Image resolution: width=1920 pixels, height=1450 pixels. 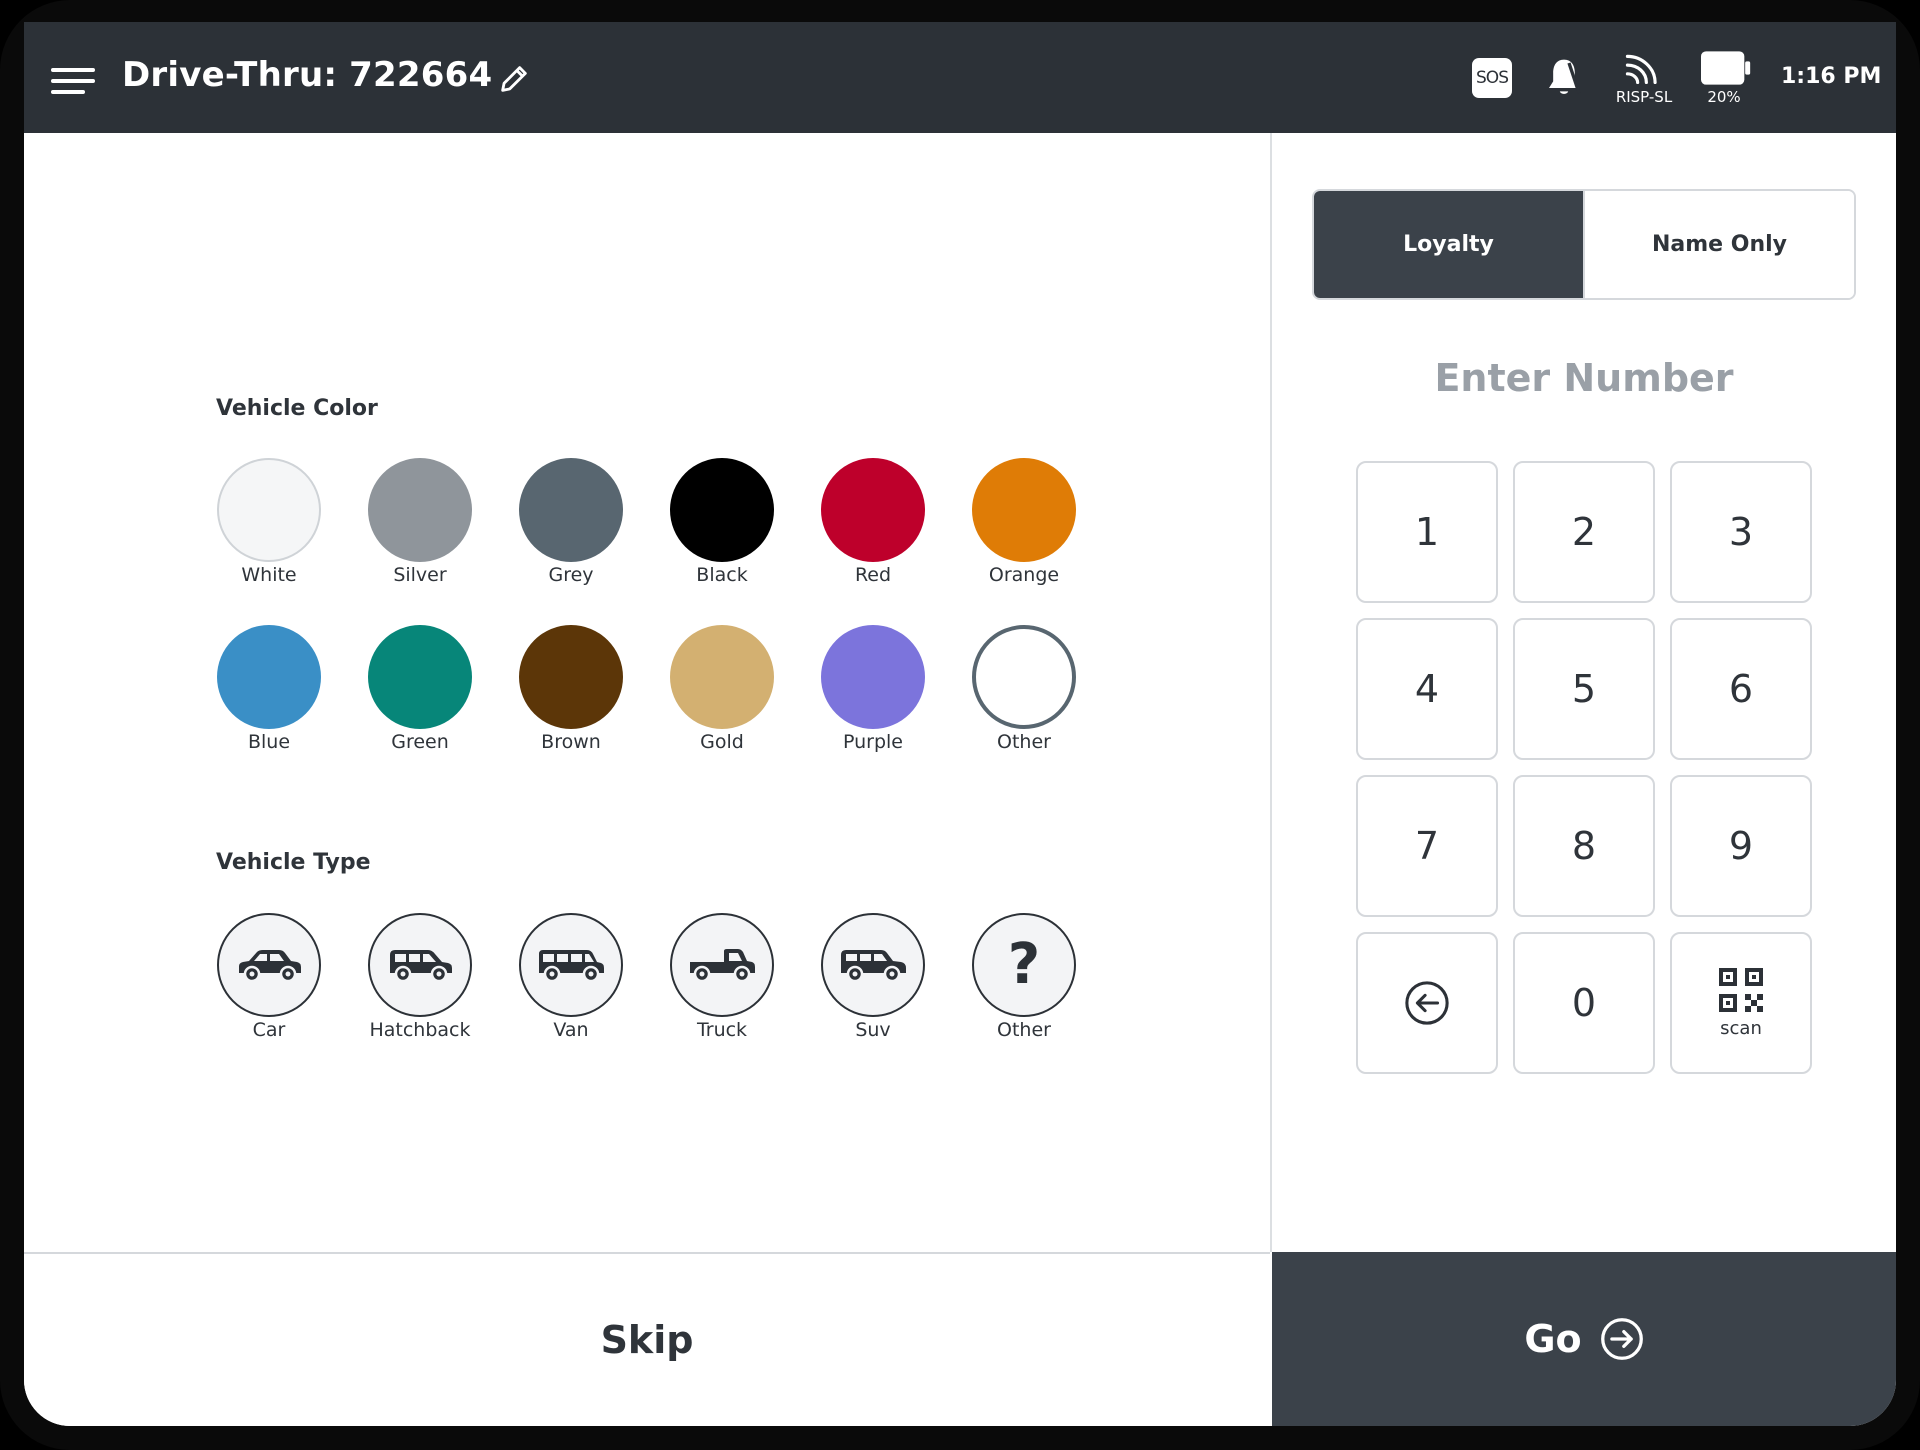 I want to click on battery-icon, so click(x=1726, y=68).